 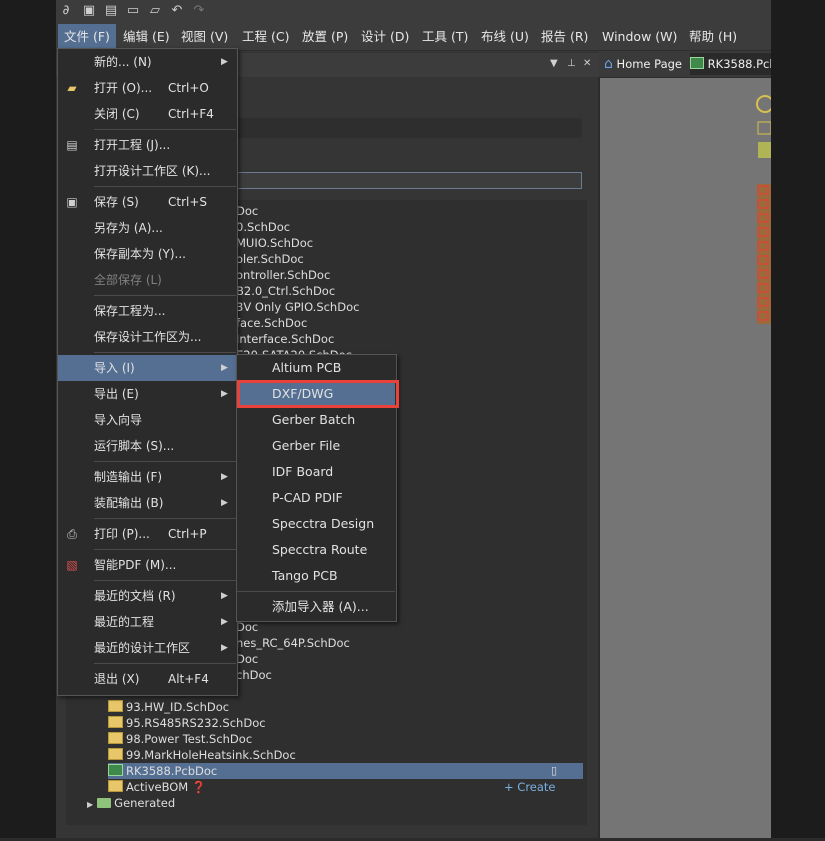 What do you see at coordinates (146, 37) in the screenshot?
I see `menu-edit: 编辑 (E)` at bounding box center [146, 37].